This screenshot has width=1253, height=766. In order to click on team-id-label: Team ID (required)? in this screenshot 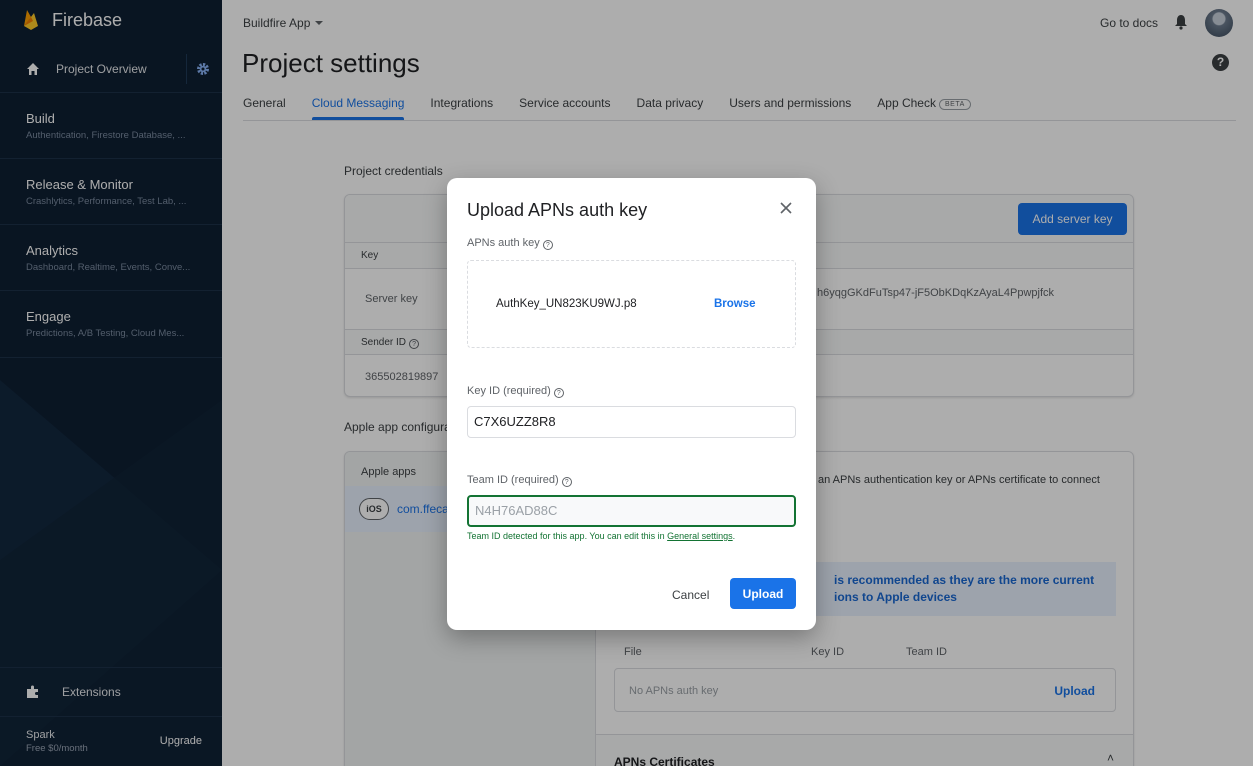, I will do `click(519, 480)`.